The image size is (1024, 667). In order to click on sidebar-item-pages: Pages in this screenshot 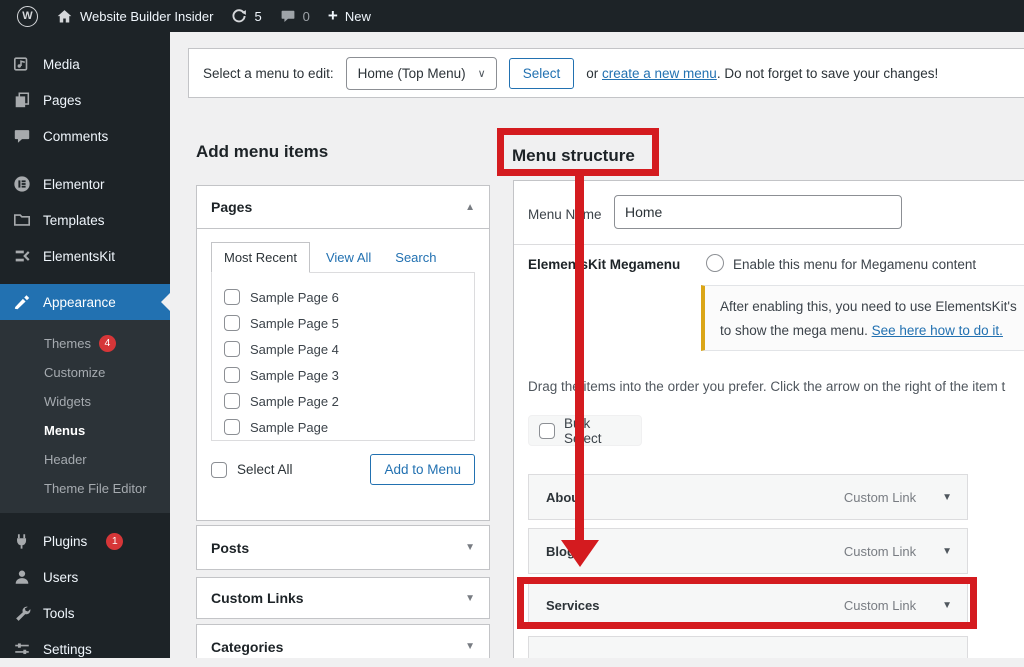, I will do `click(85, 100)`.